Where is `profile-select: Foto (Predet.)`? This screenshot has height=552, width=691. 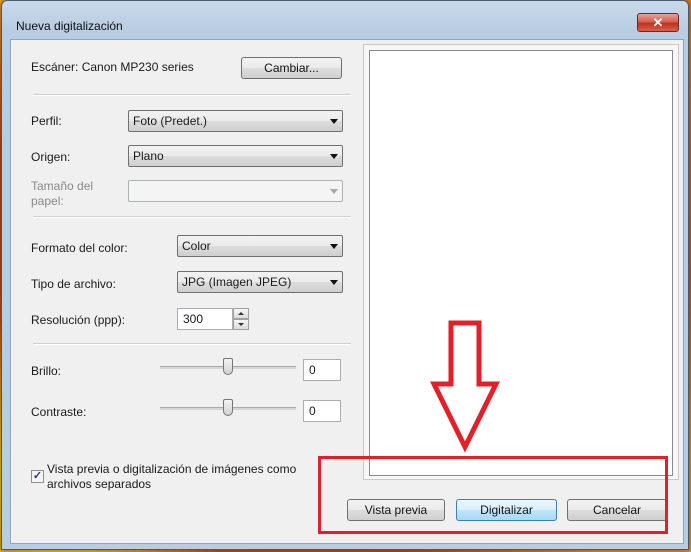 profile-select: Foto (Predet.) is located at coordinates (235, 121).